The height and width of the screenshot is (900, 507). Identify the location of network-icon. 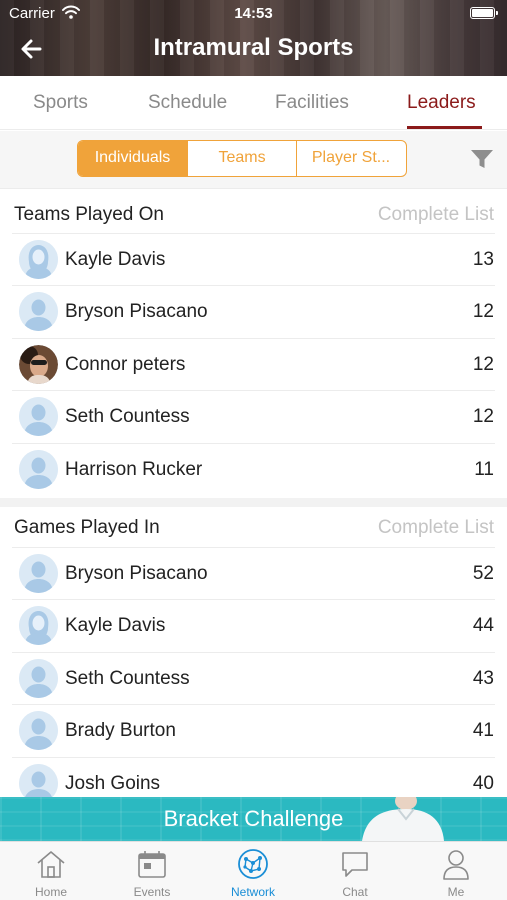
(253, 864).